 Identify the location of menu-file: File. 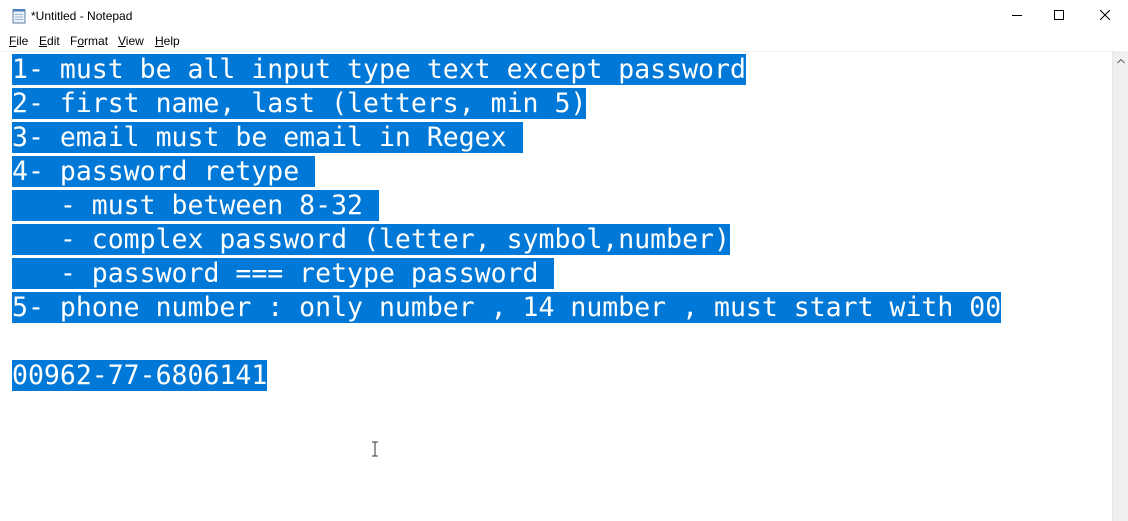
(18, 41).